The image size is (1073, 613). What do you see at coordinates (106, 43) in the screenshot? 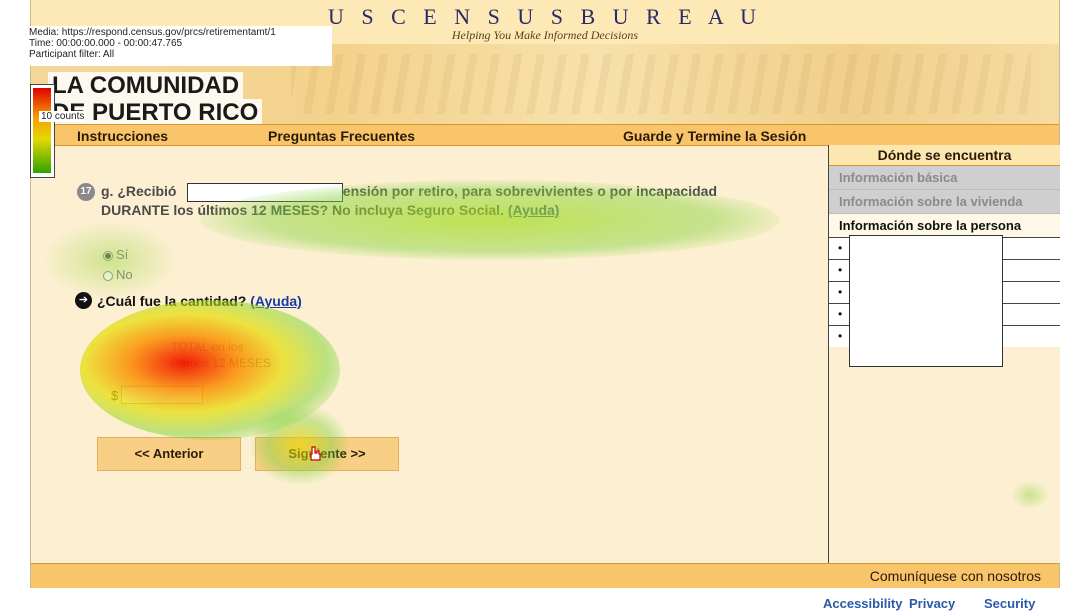
I see `time-range: Time: 00:00:00.000 - 00:00:47.765` at bounding box center [106, 43].